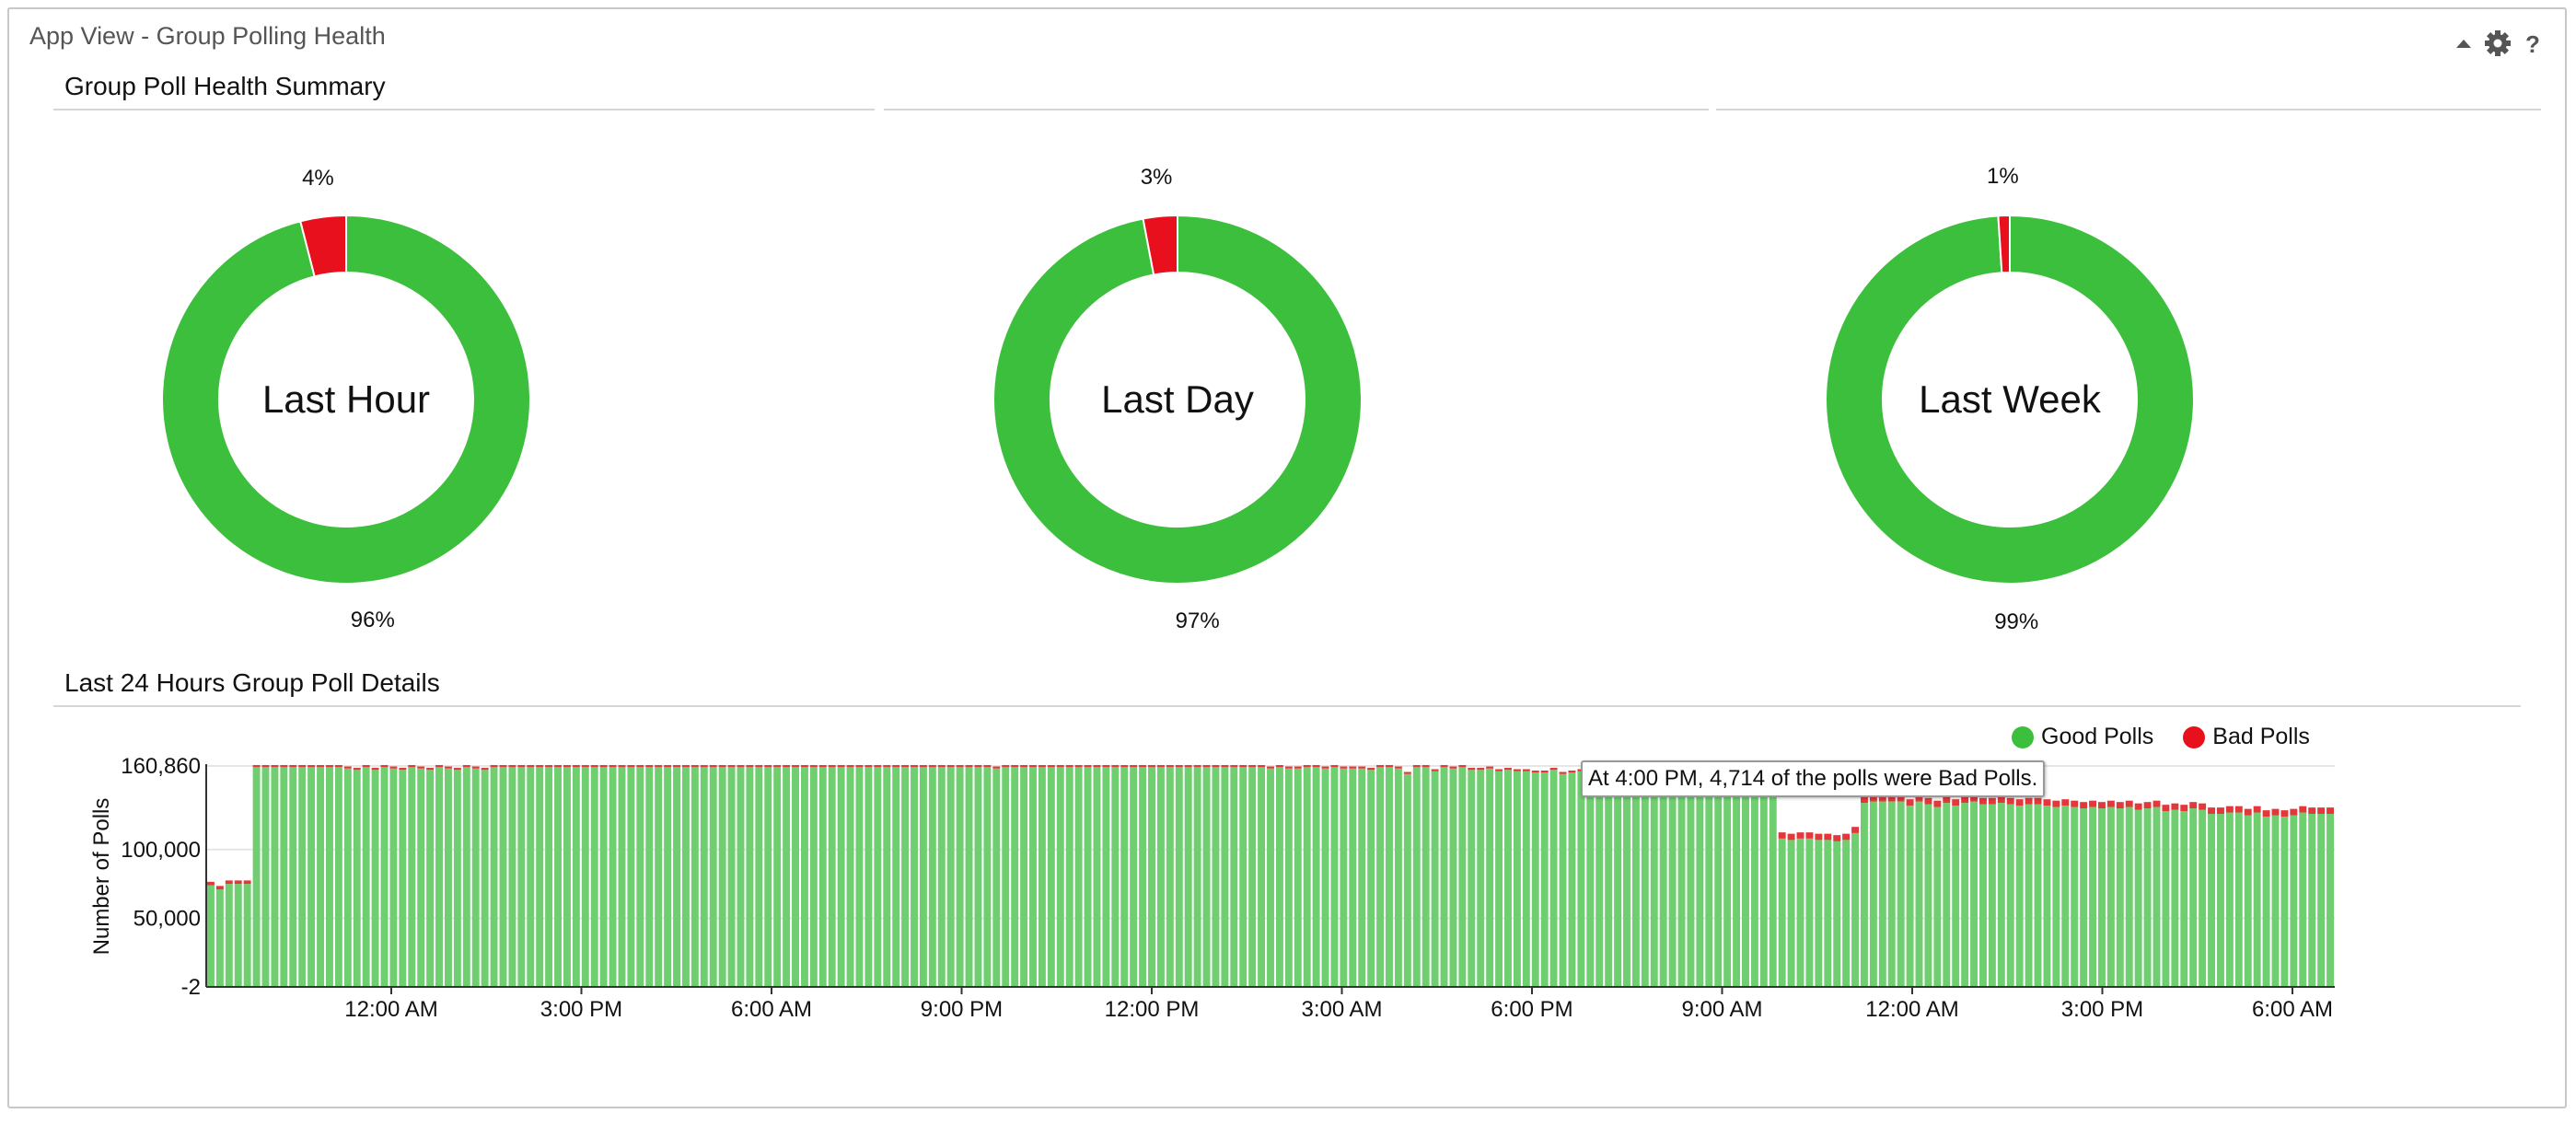 The width and height of the screenshot is (2576, 1125). Describe the element at coordinates (2261, 736) in the screenshot. I see `legend-bad-label: Bad Polls` at that location.